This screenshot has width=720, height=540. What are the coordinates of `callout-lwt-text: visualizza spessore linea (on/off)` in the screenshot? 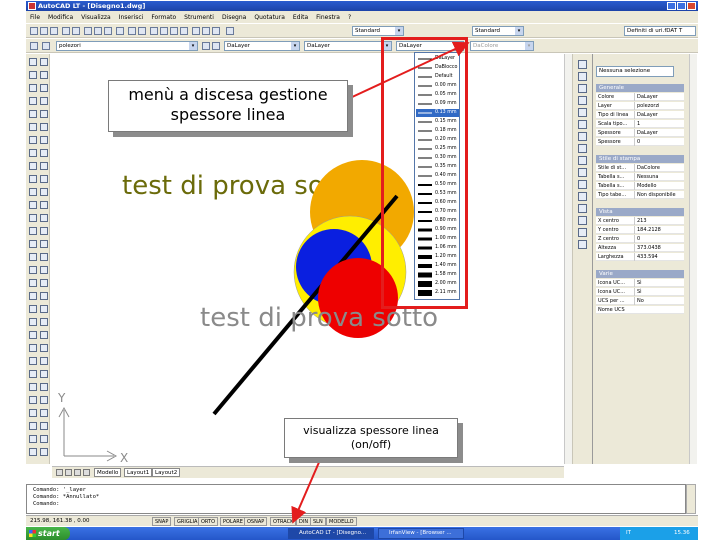 It's located at (371, 437).